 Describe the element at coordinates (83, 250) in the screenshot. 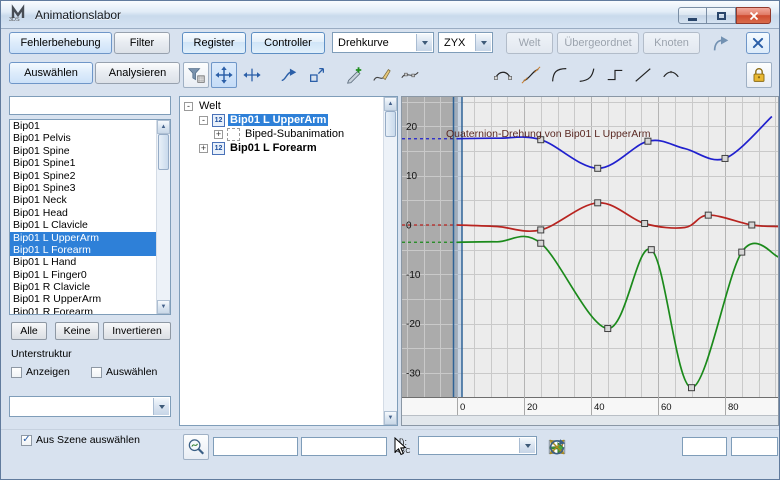

I see `list-item: Bip01 L Forearm` at that location.